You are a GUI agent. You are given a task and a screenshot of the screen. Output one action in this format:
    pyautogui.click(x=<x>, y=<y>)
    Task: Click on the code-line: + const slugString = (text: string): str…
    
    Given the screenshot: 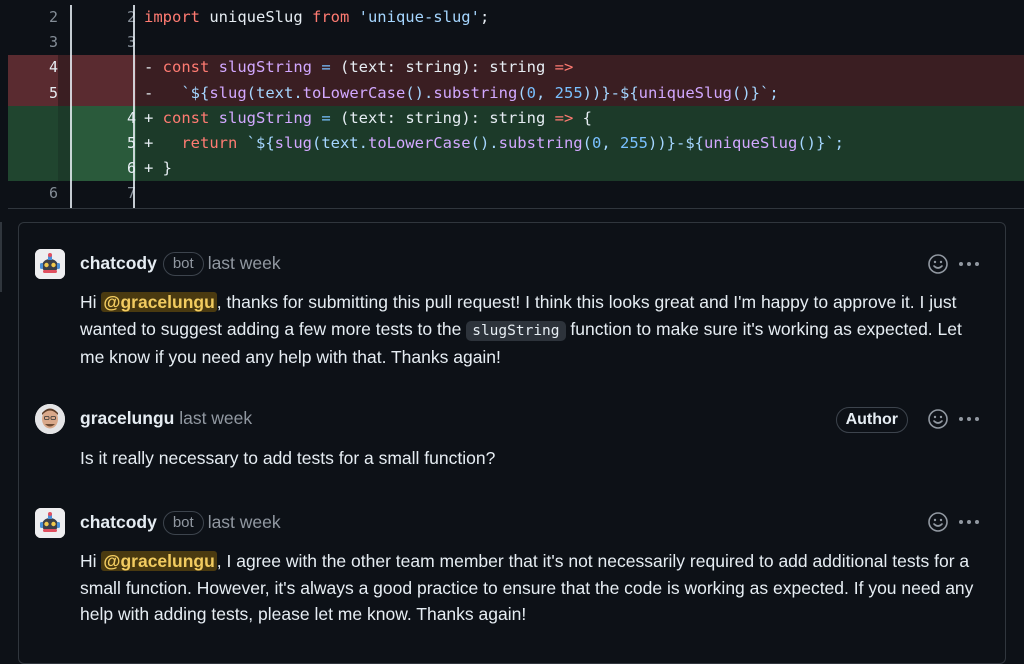 What is the action you would take?
    pyautogui.click(x=368, y=117)
    